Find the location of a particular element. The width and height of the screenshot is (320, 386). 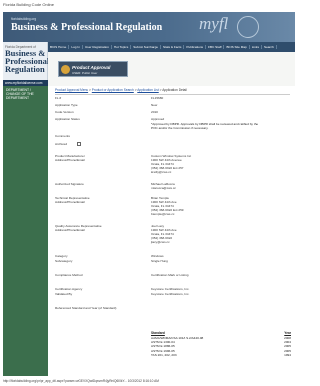

application-type-label: Application Type is located at coordinates (66, 105).